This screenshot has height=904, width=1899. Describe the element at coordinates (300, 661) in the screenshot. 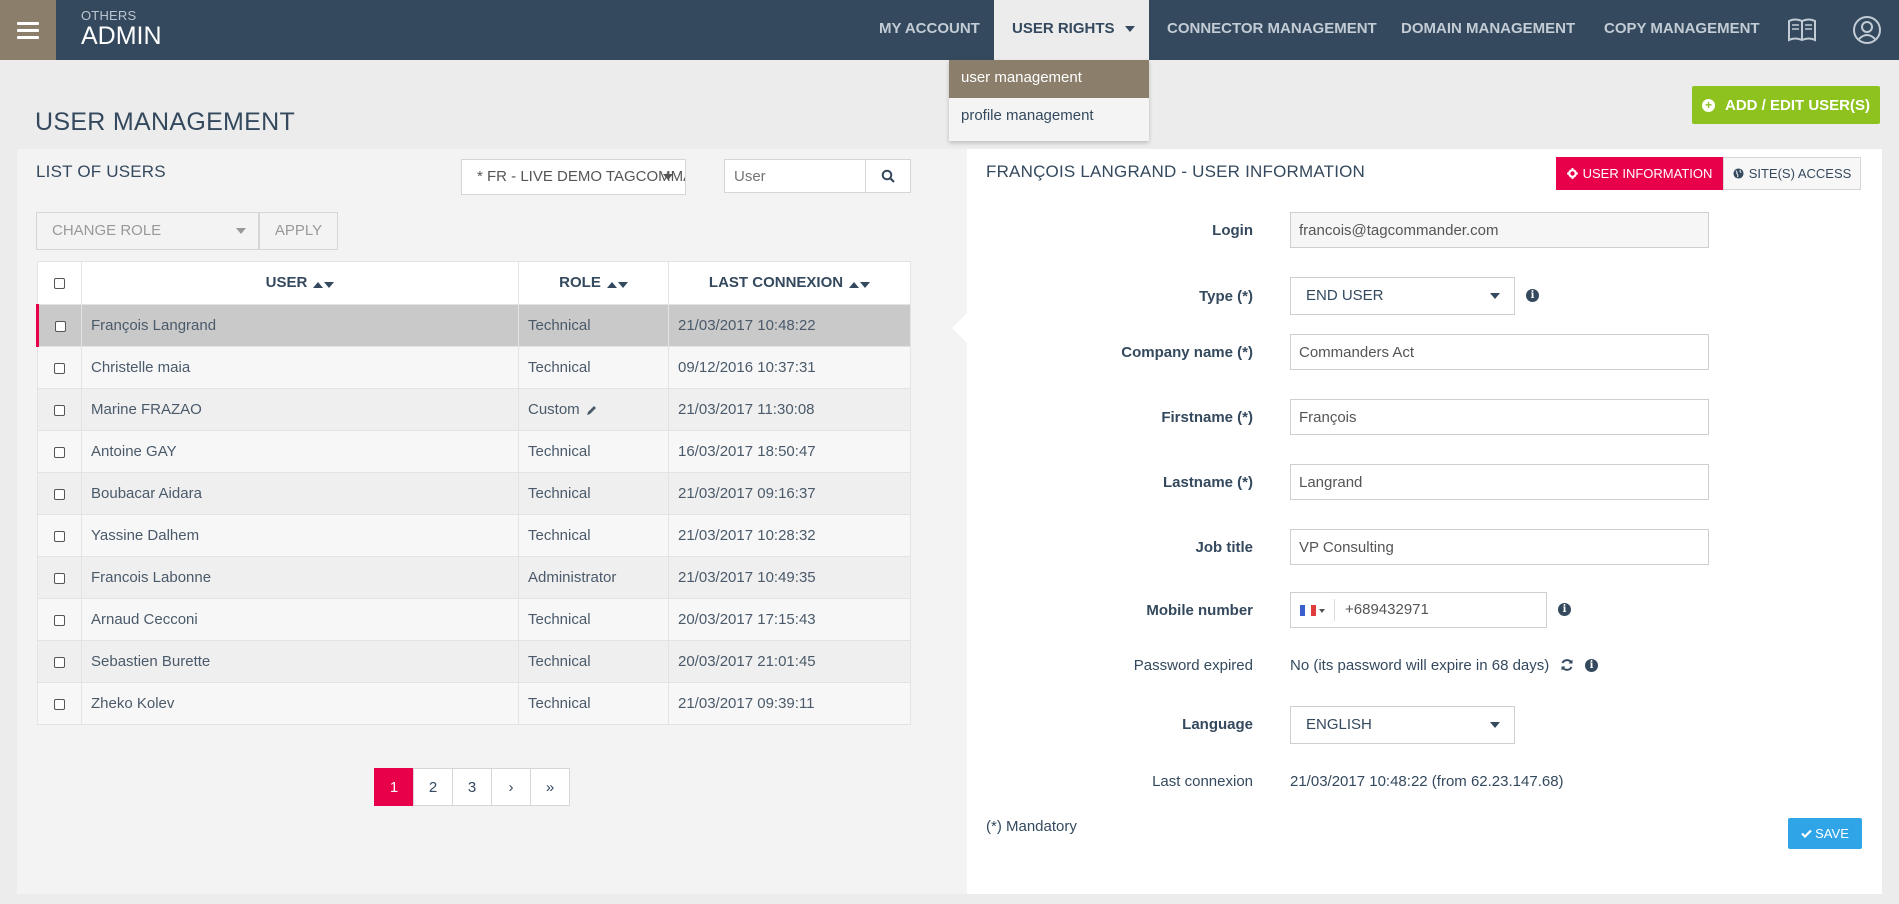

I see `user-cell: Sebastien Burette` at that location.